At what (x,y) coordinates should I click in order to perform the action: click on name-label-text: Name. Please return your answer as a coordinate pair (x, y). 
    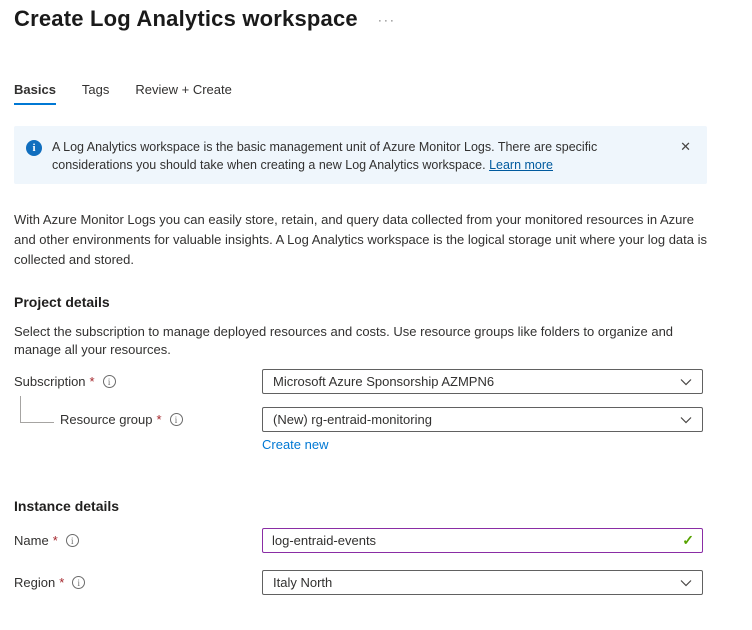
    Looking at the image, I should click on (31, 540).